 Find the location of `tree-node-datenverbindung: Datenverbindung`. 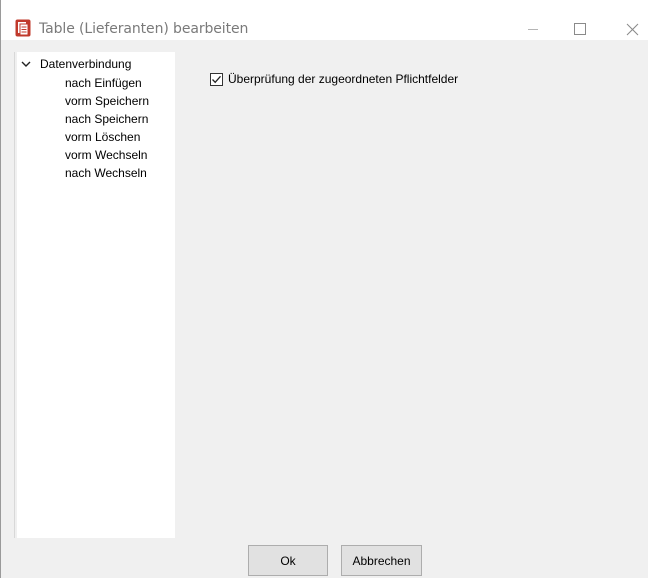

tree-node-datenverbindung: Datenverbindung is located at coordinates (74, 64).